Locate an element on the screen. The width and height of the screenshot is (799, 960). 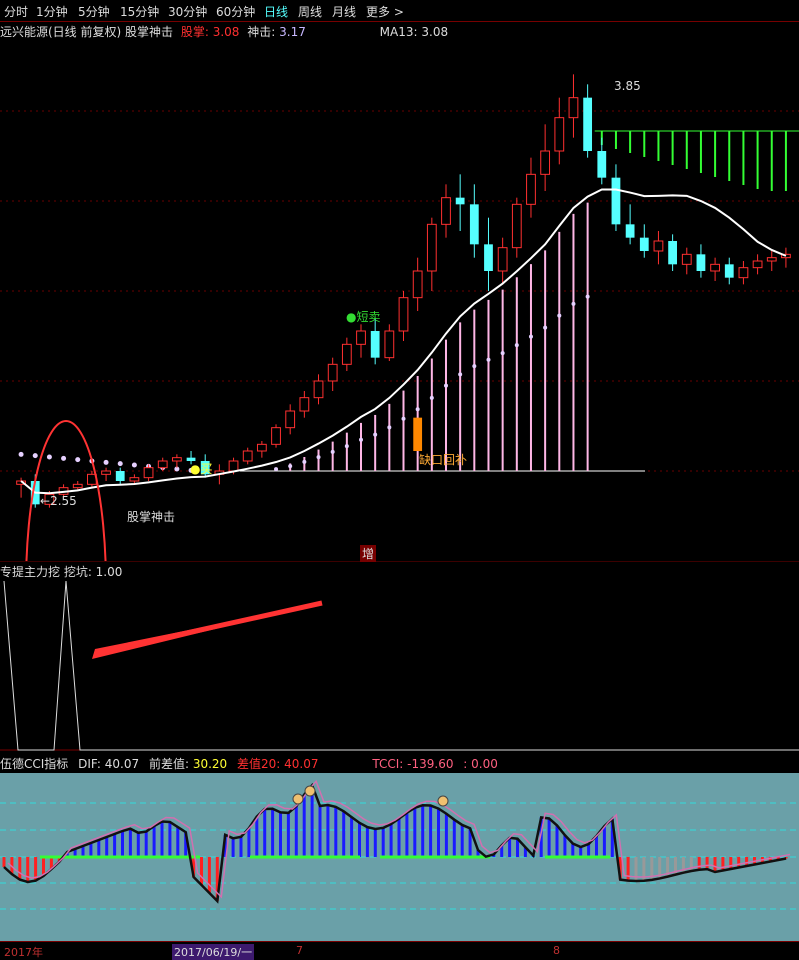
low-price-label: ←2.55 is located at coordinates (58, 501).